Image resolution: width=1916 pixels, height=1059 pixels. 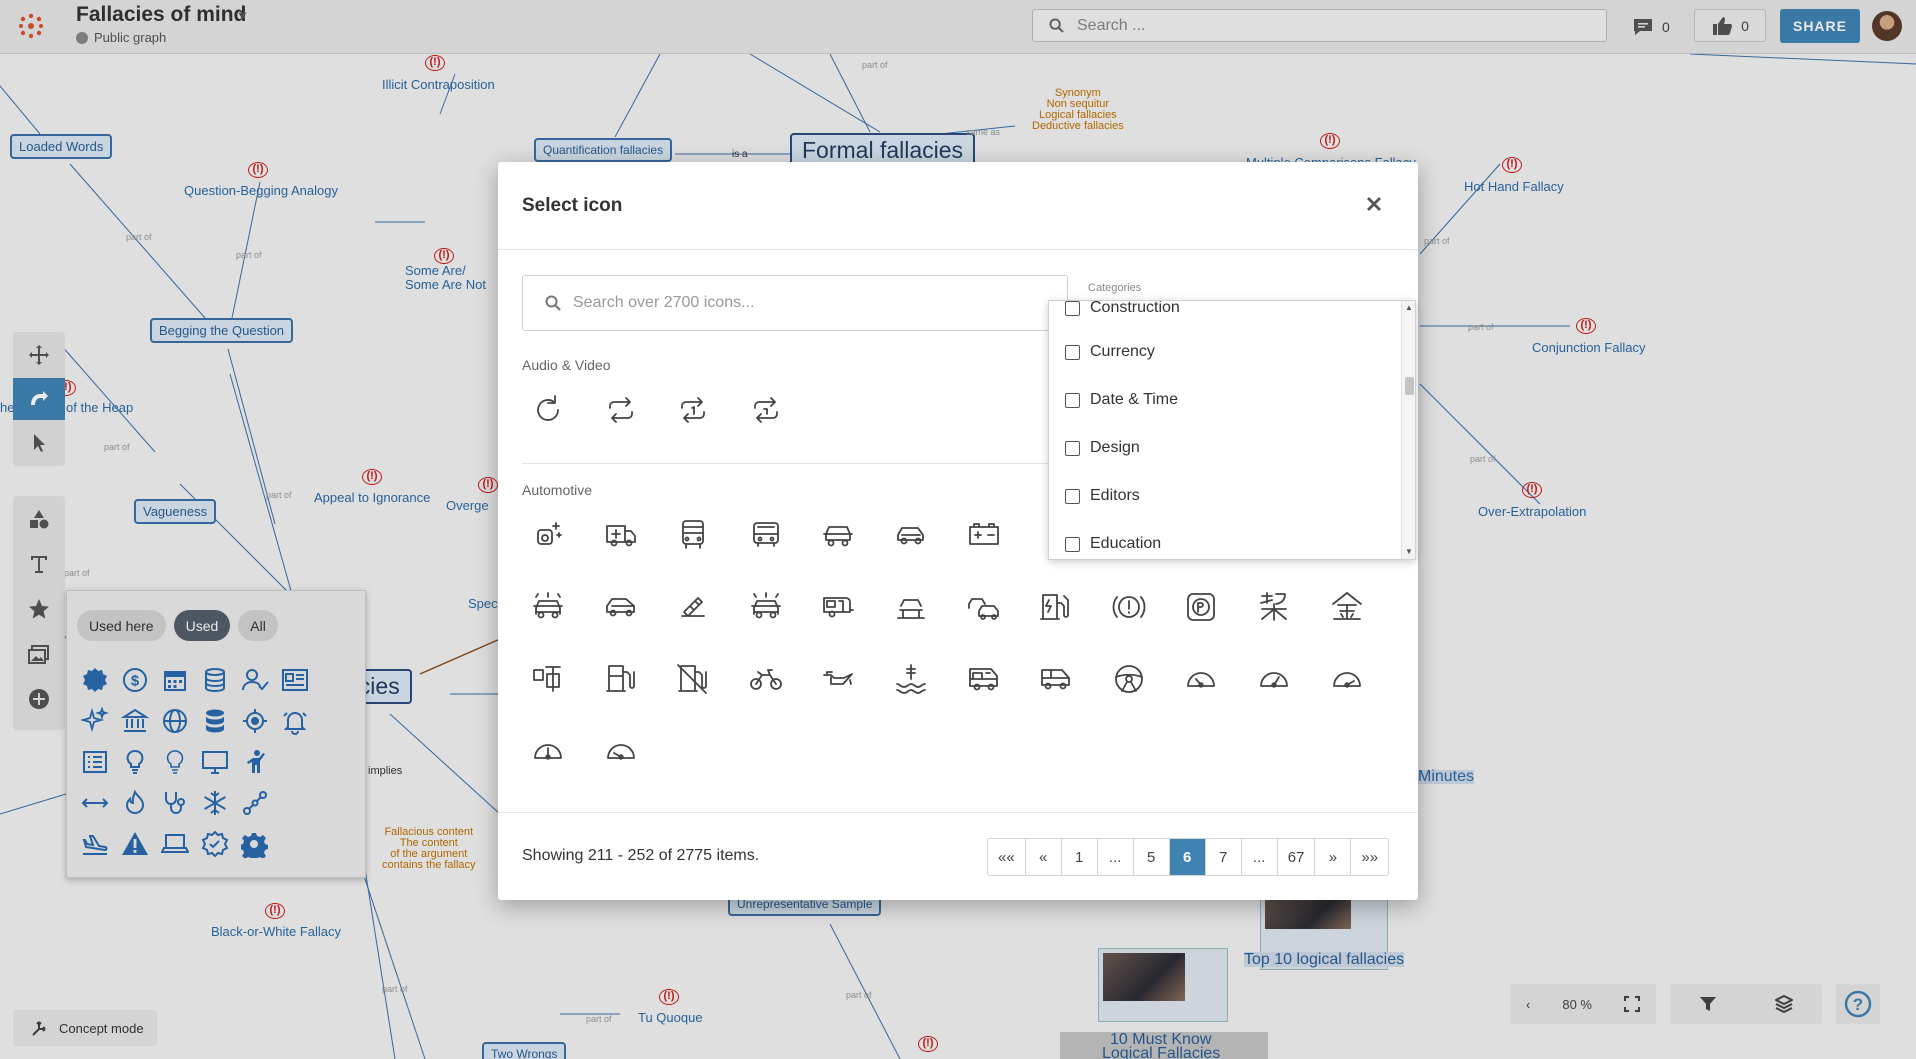 What do you see at coordinates (1135, 308) in the screenshot?
I see `category-label: Construction` at bounding box center [1135, 308].